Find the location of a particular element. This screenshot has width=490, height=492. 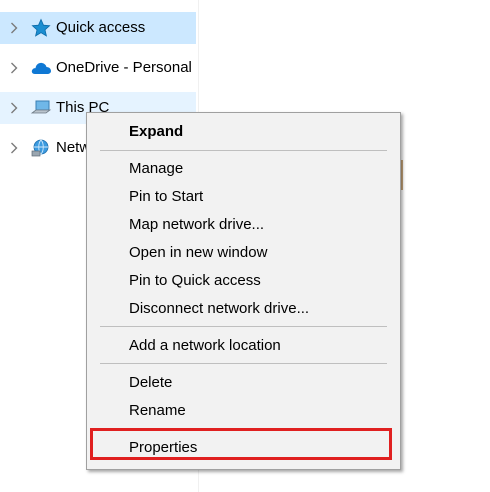

properties-highlight-box is located at coordinates (241, 444).